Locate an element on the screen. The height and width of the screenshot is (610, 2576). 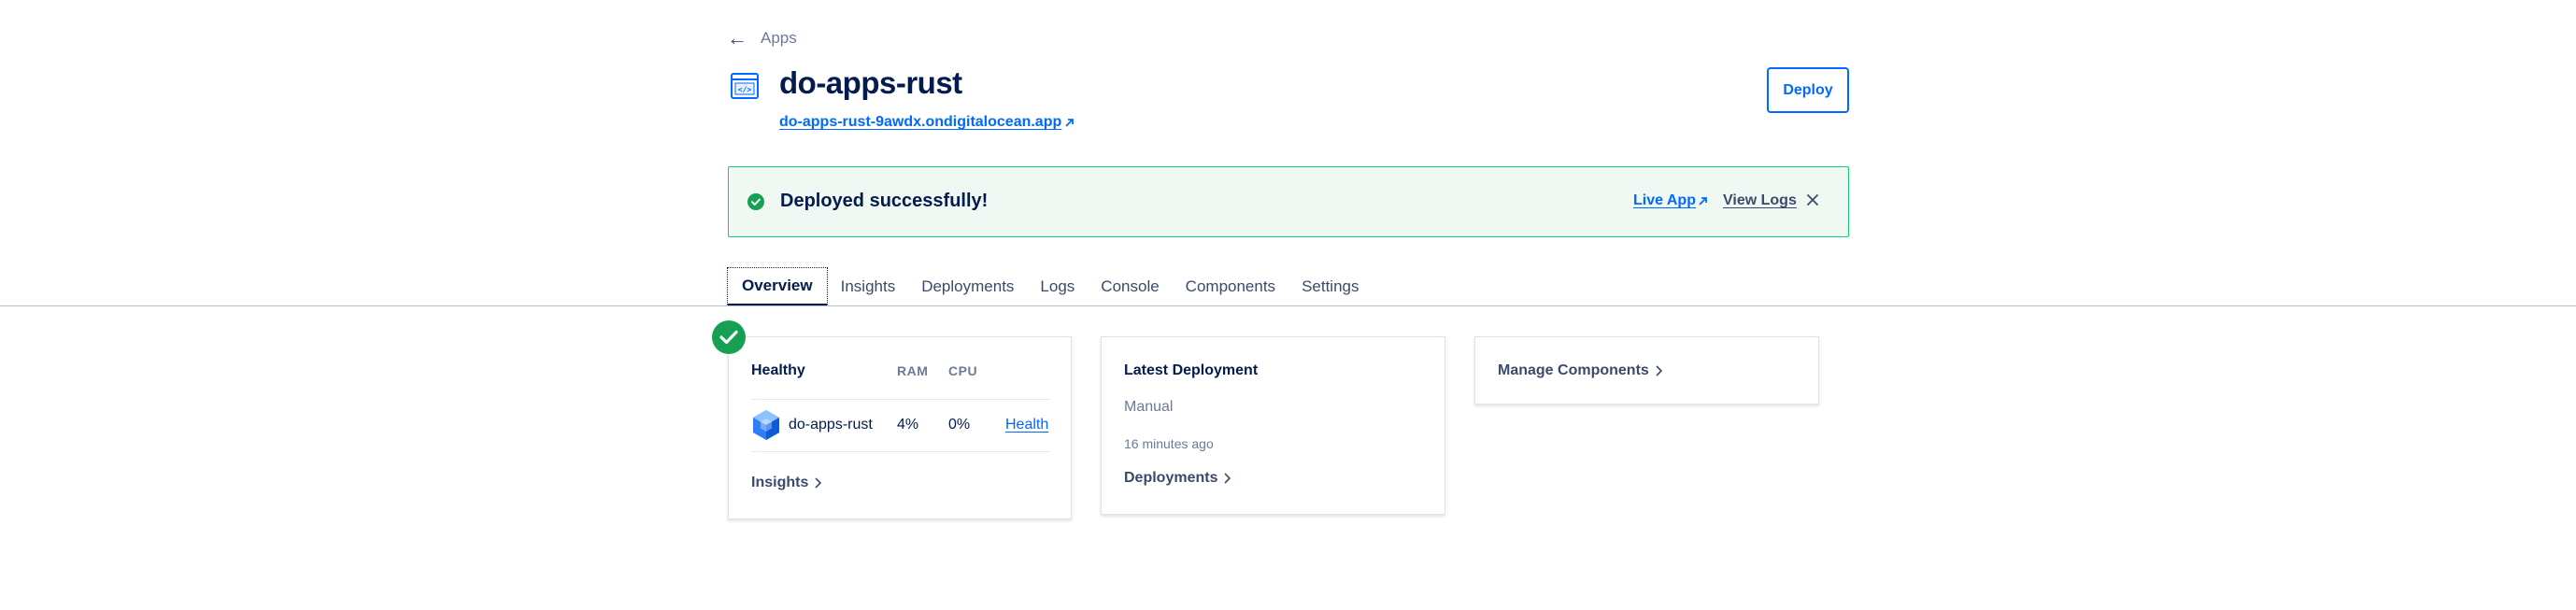
ram-column-header: RAM is located at coordinates (913, 370).